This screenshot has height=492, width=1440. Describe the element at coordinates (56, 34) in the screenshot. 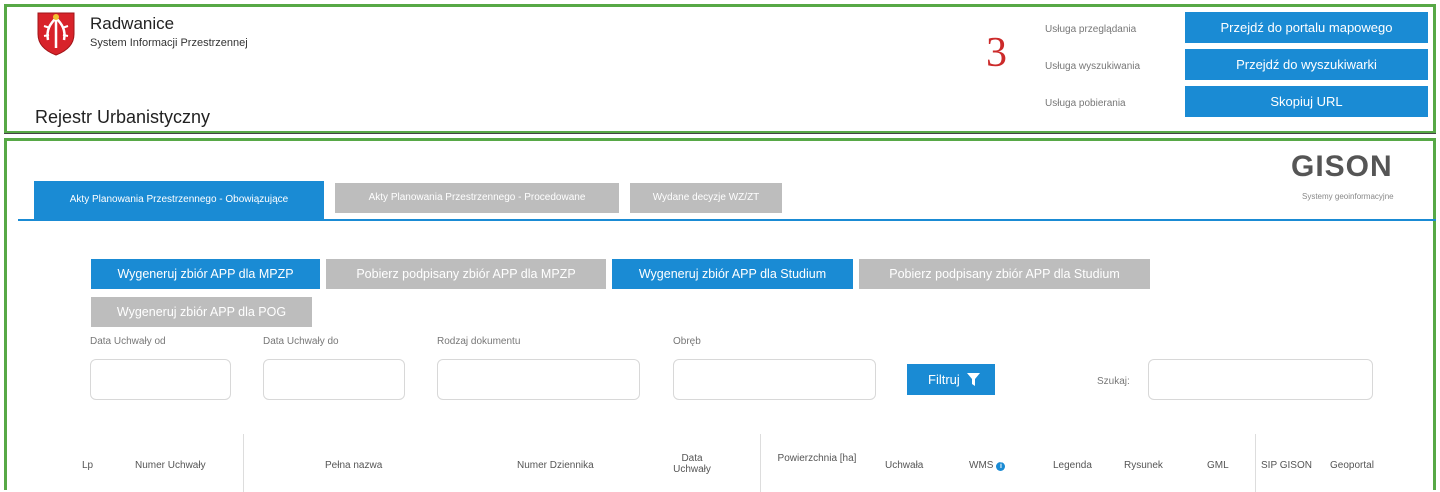

I see `coat-of-arms-icon` at that location.